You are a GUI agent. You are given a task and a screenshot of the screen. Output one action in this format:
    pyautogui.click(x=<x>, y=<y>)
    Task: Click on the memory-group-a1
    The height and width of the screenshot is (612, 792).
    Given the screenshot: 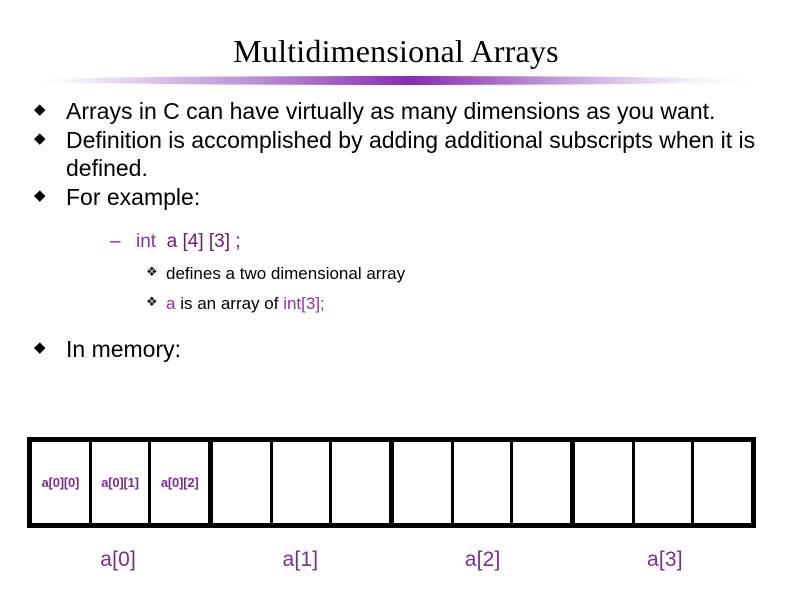 What is the action you would take?
    pyautogui.click(x=299, y=482)
    